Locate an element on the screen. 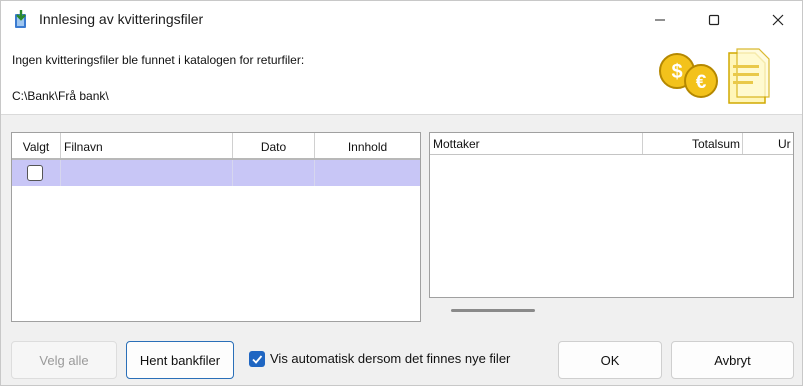  auto-show-checkbox is located at coordinates (257, 359).